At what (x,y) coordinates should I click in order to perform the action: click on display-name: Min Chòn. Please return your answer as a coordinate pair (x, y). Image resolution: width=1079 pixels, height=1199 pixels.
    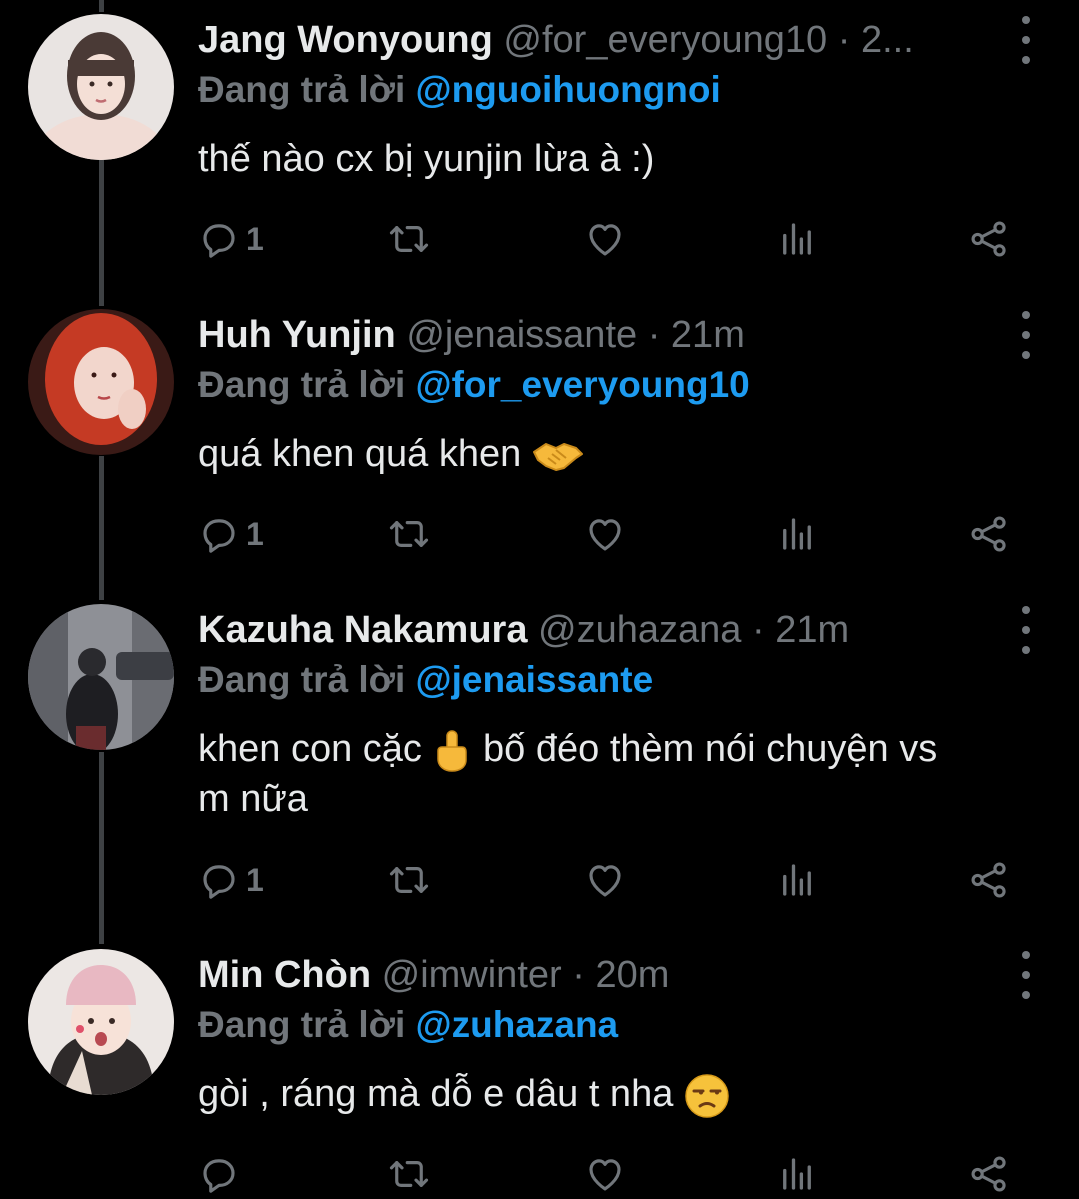
    Looking at the image, I should click on (284, 975).